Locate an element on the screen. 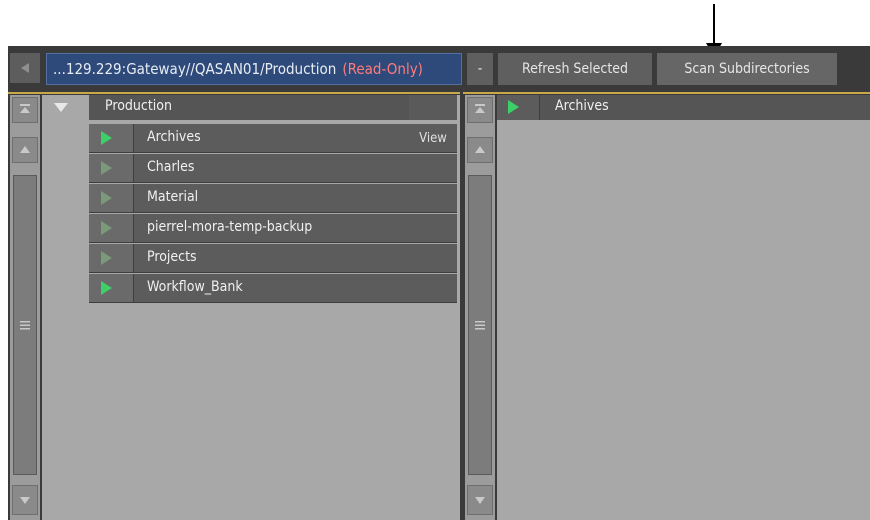 The width and height of the screenshot is (870, 520). tree-row-archives: Archives is located at coordinates (249, 138).